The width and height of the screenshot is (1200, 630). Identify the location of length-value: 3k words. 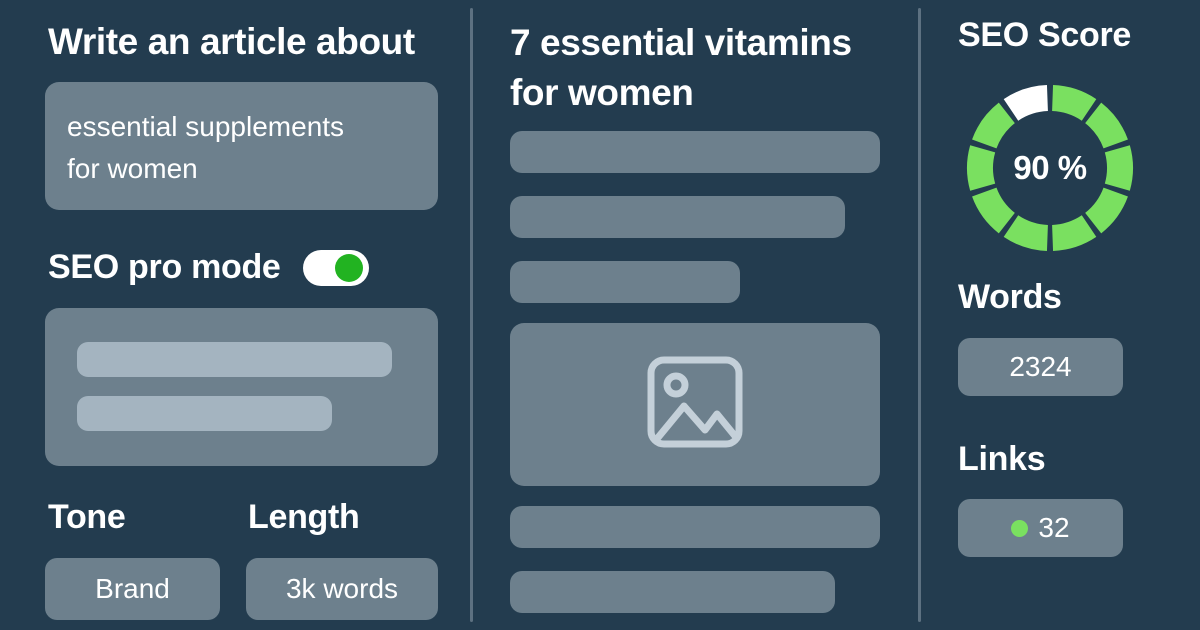
(342, 588).